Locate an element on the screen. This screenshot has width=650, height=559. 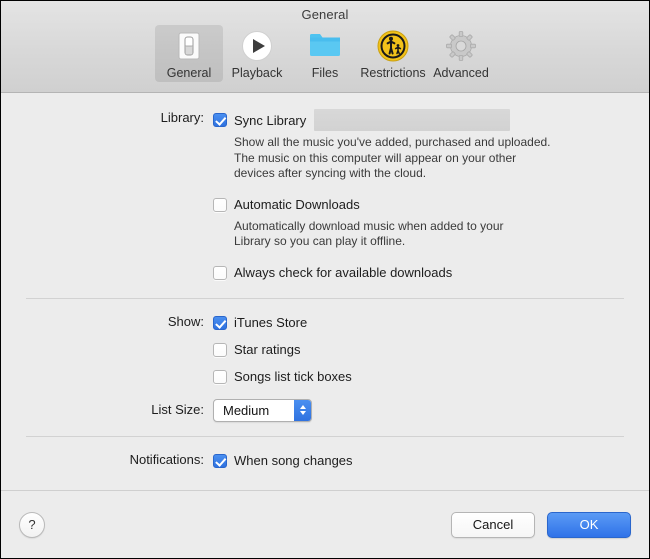
parental-controls-icon is located at coordinates (393, 46).